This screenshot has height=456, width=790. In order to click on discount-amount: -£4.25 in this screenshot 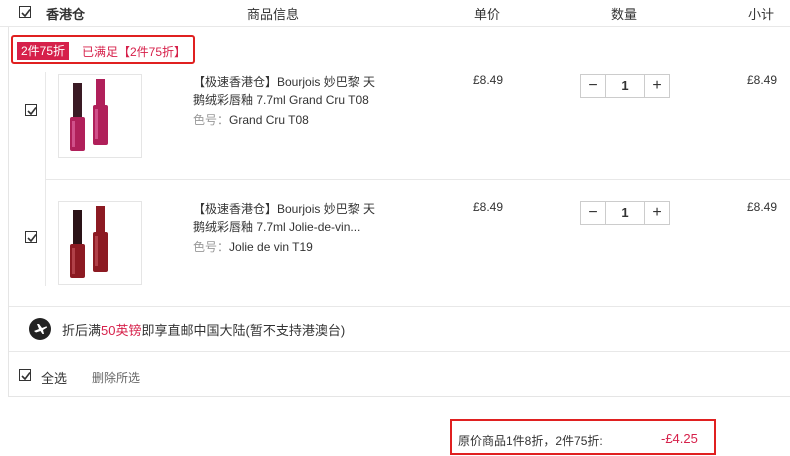, I will do `click(679, 438)`.